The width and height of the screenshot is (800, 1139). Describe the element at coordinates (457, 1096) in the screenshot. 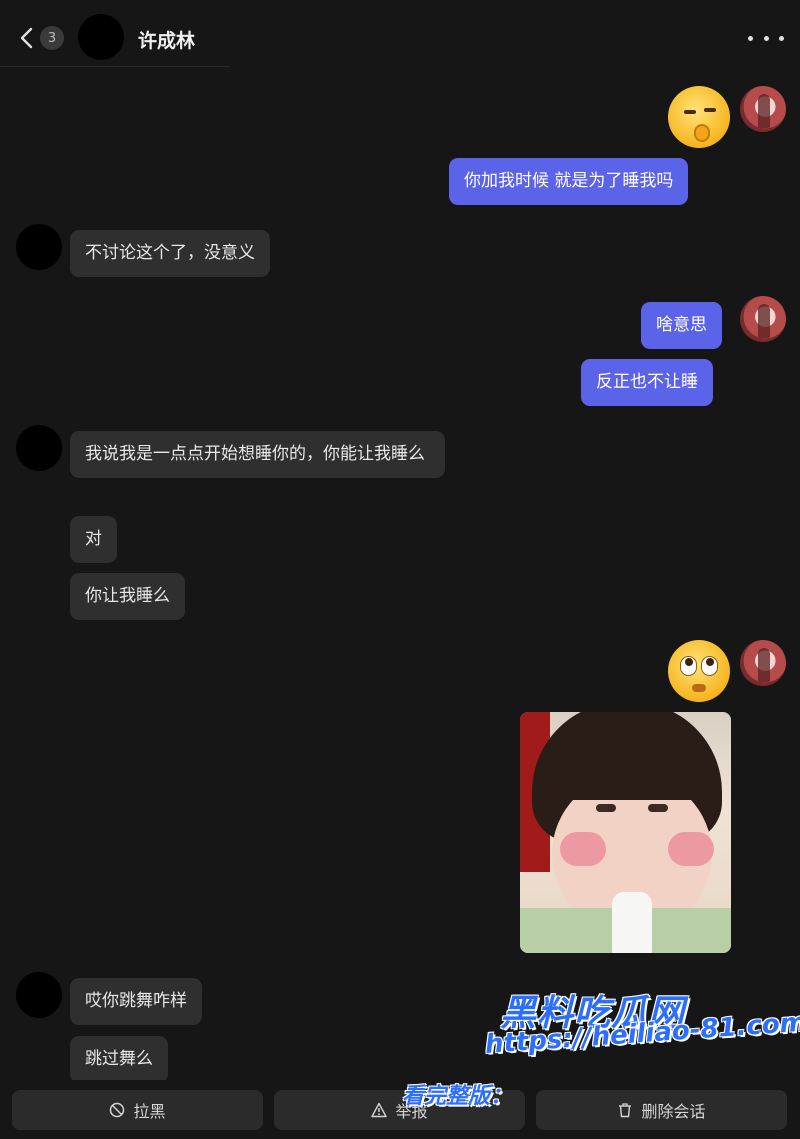

I see `watermark-prefix: 看完整版：` at that location.